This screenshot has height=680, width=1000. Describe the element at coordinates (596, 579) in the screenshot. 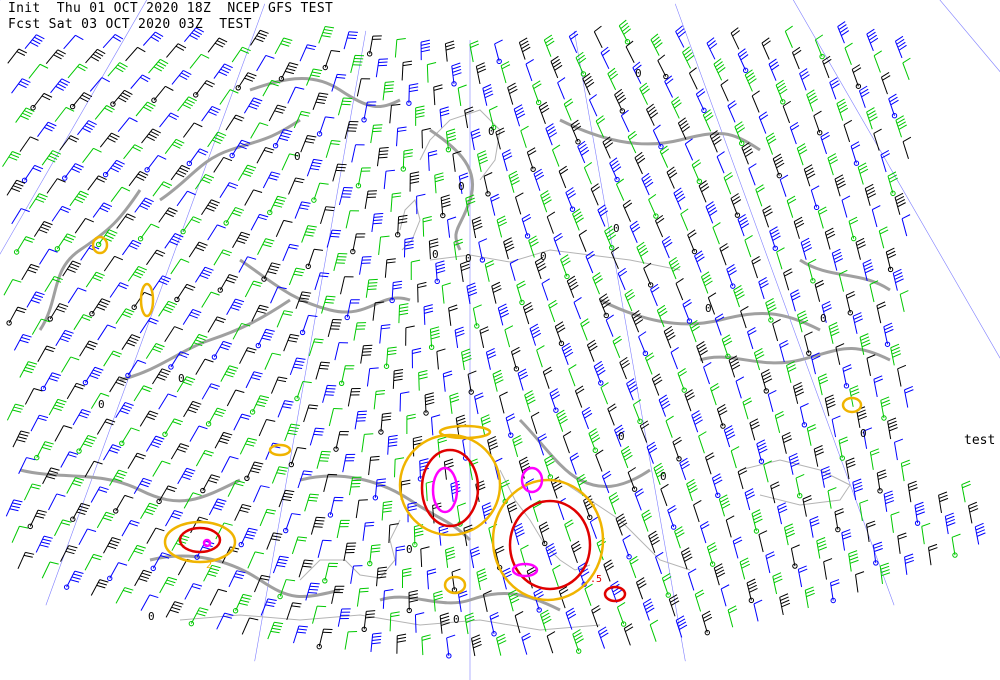

I see `precip-label: .5` at that location.